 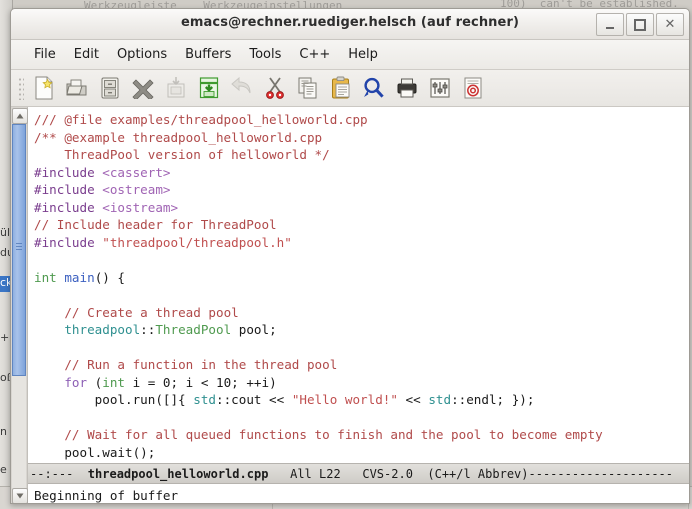 I want to click on print-icon, so click(x=407, y=88).